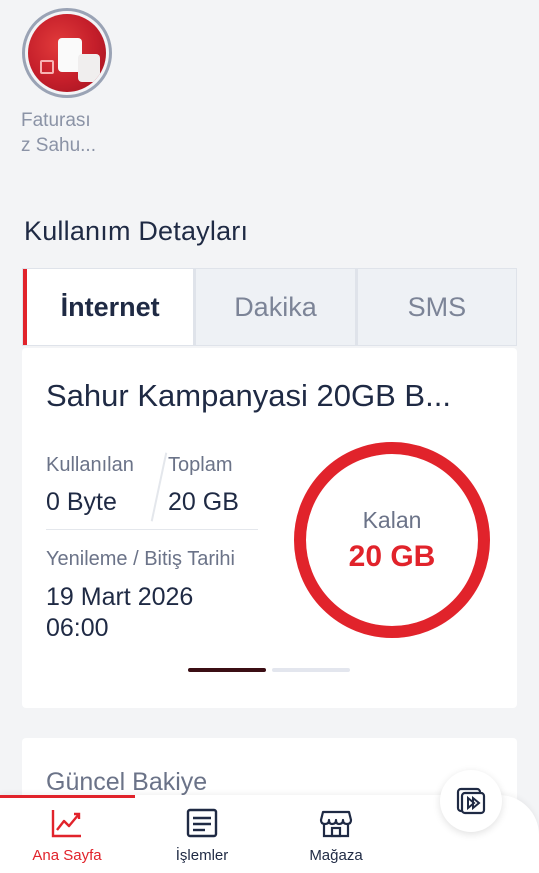 The height and width of the screenshot is (873, 539). I want to click on nav-home-label: Ana Sayfa, so click(67, 855).